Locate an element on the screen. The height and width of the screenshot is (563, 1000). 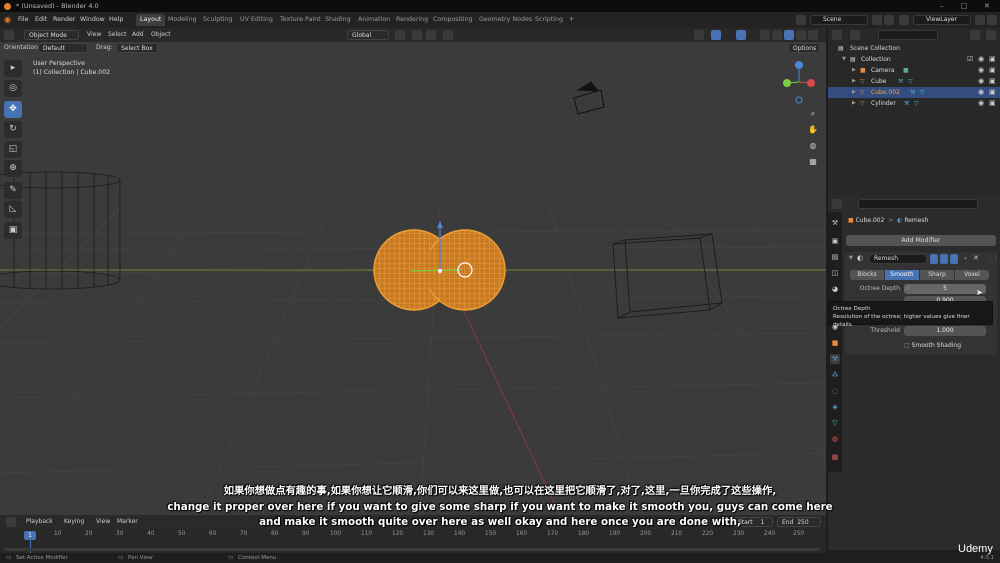
output-tab-icon: ▤ is located at coordinates (835, 257).